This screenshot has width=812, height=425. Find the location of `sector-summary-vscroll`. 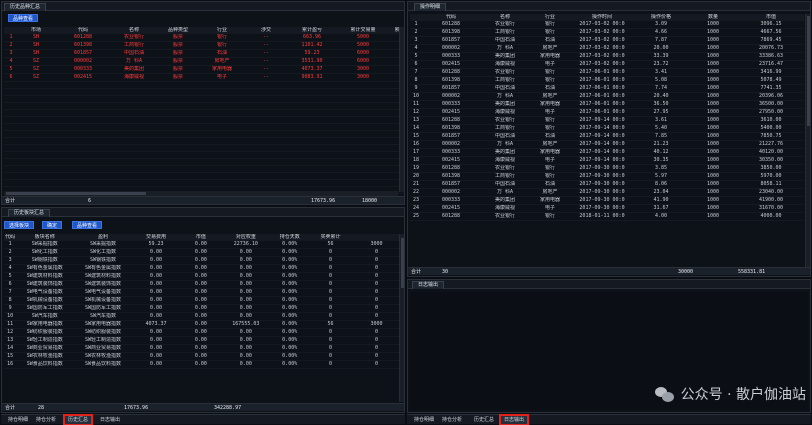

sector-summary-vscroll is located at coordinates (401, 318).